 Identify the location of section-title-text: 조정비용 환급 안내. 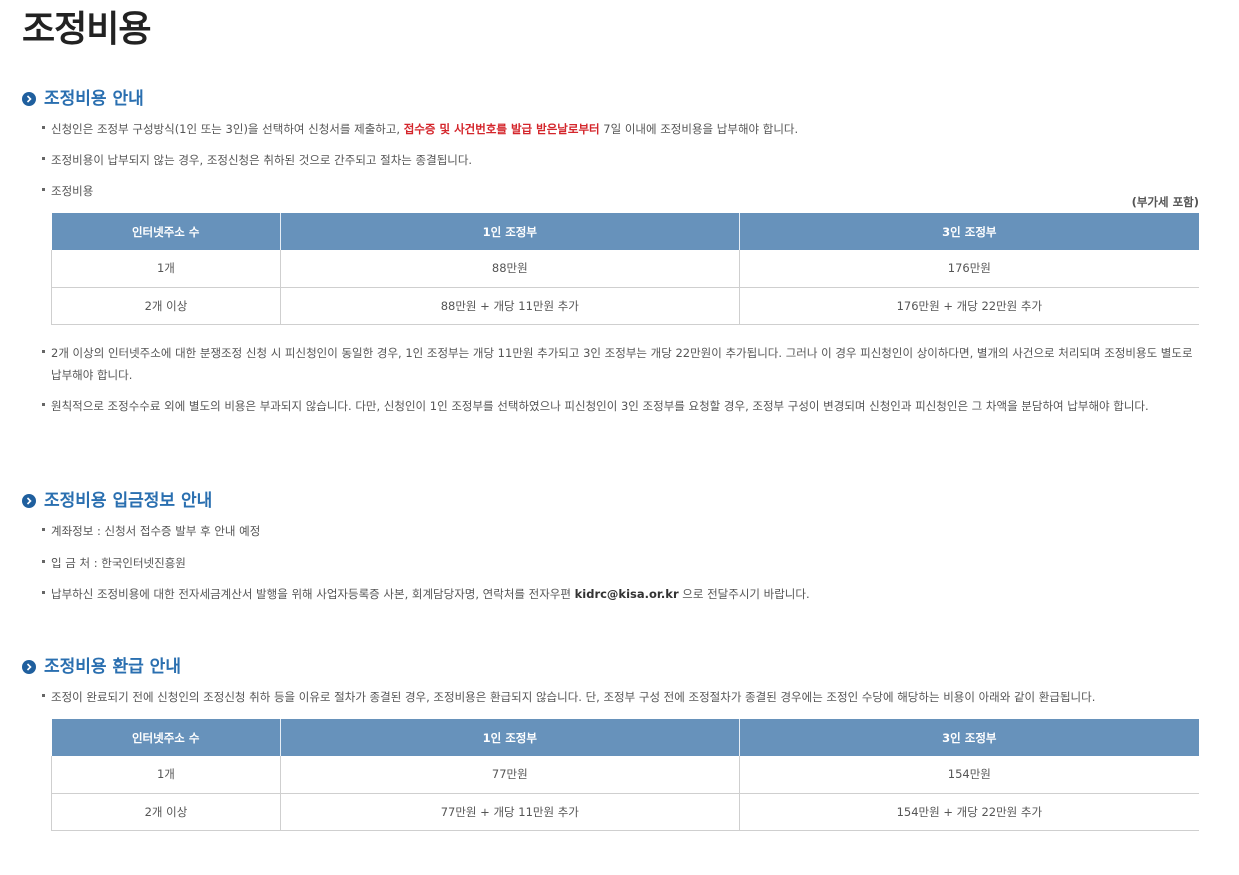
(112, 667).